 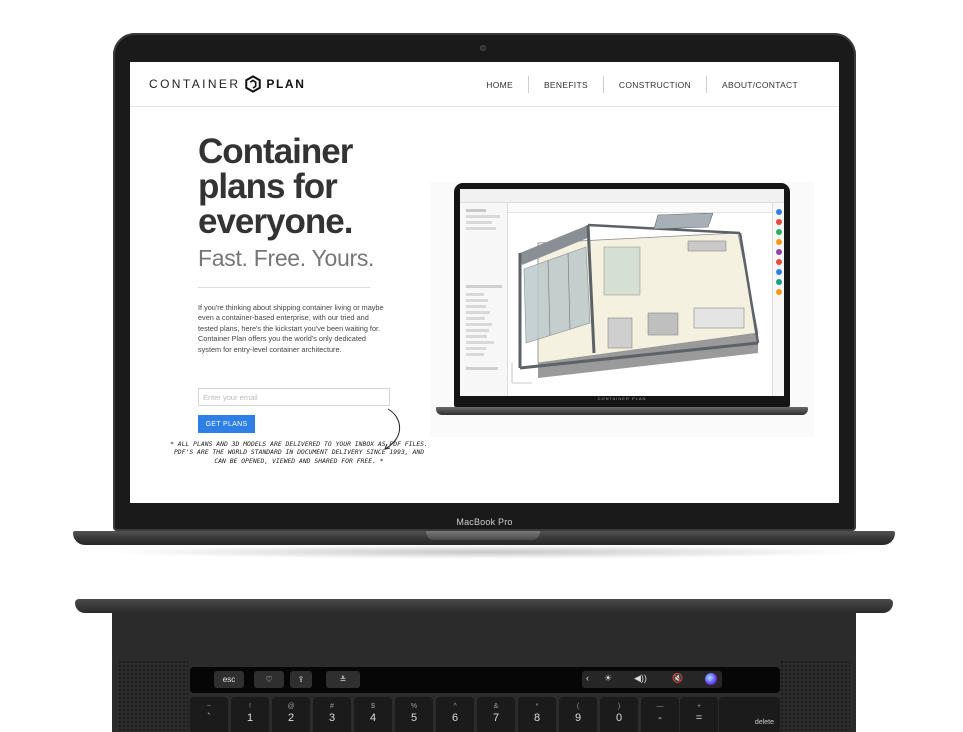 I want to click on sliders-icon: ≚, so click(x=343, y=679).